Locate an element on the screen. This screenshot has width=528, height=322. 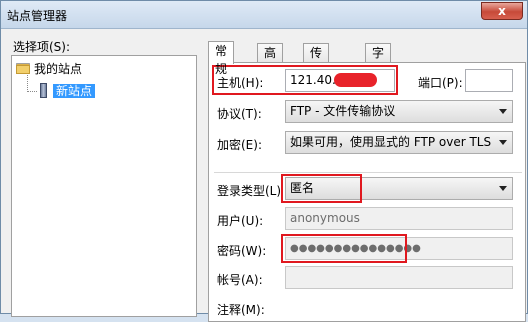
port-label: 端口(P): is located at coordinates (440, 83).